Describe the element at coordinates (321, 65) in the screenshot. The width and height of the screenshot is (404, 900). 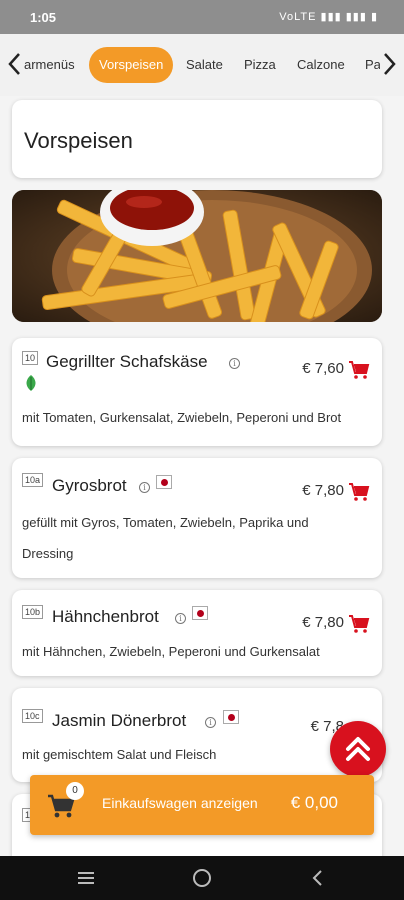
I see `tab-calzone: Calzone` at that location.